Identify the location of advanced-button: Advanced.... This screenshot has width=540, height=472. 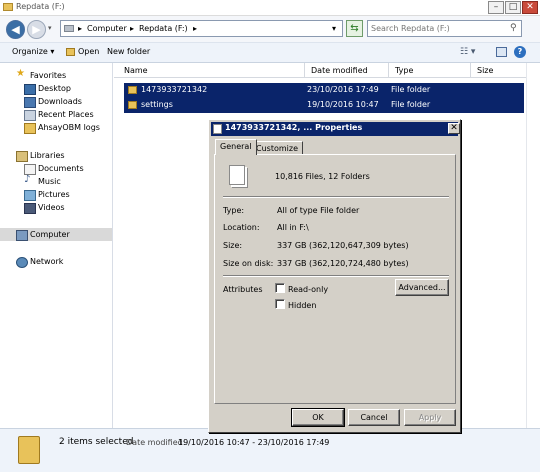
(422, 287).